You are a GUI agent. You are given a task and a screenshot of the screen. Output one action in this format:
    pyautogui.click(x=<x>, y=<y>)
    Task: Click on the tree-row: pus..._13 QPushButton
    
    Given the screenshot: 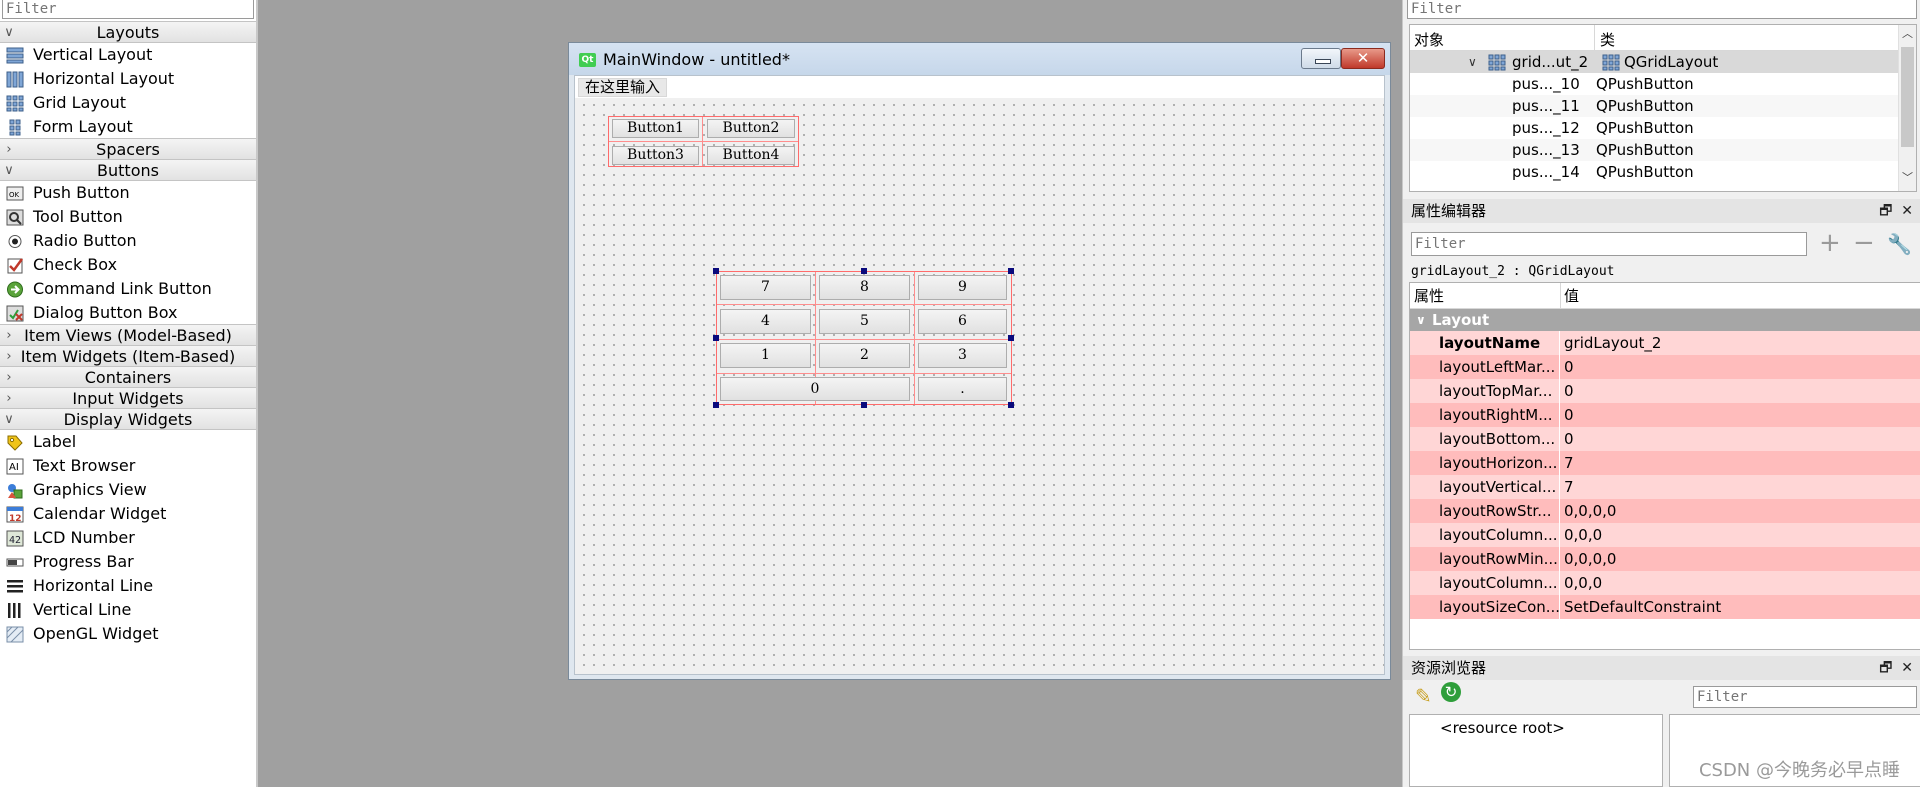 What is the action you would take?
    pyautogui.click(x=1663, y=150)
    